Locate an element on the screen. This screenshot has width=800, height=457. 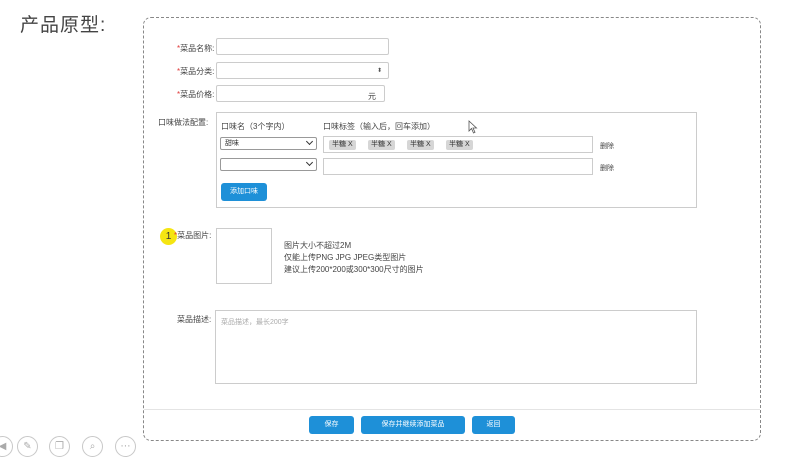
price-unit: 元 is located at coordinates (372, 96).